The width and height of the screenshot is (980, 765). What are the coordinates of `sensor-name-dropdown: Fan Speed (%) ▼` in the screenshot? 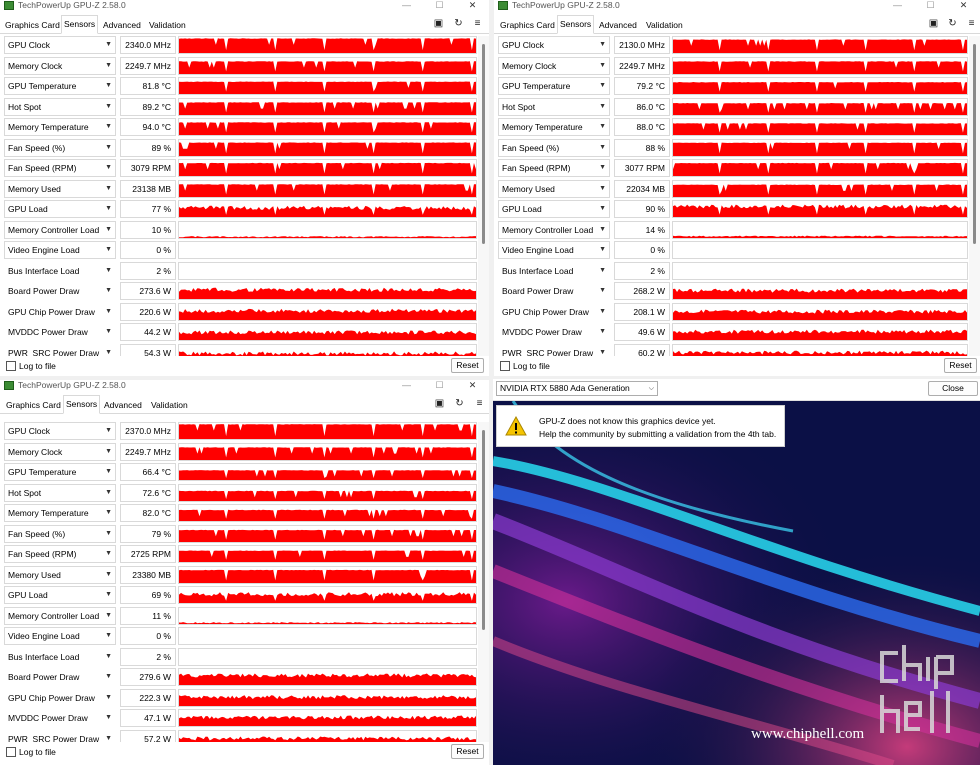 It's located at (60, 533).